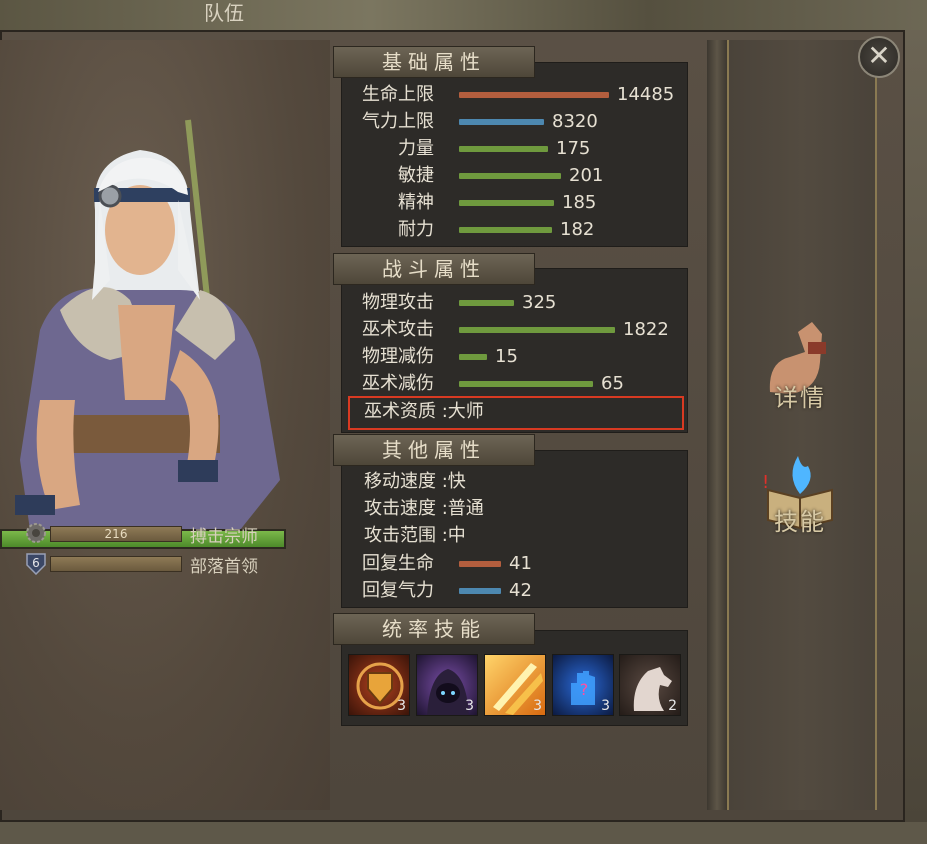 This screenshot has height=844, width=927. I want to click on character-portrait, so click(147, 324).